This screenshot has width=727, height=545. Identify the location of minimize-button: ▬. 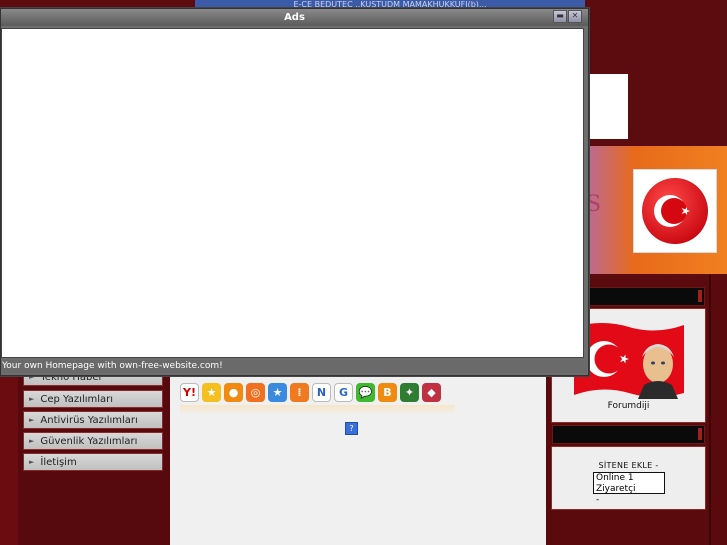
(560, 16).